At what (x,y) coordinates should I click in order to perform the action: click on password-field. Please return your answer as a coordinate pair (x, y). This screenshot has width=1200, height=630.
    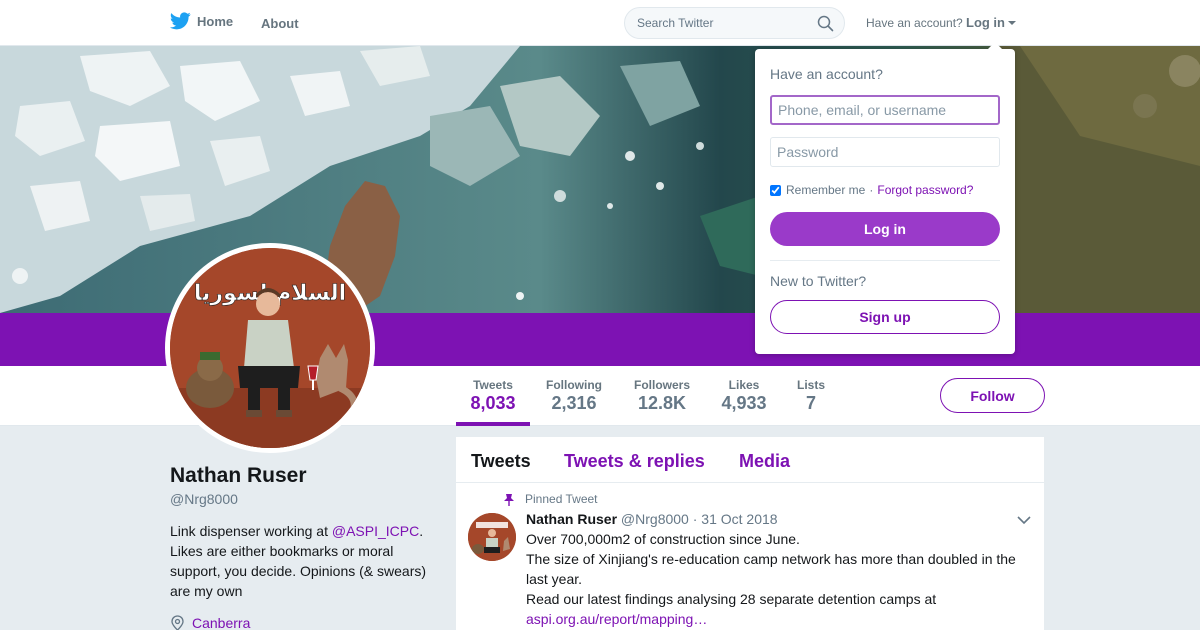
    Looking at the image, I should click on (885, 152).